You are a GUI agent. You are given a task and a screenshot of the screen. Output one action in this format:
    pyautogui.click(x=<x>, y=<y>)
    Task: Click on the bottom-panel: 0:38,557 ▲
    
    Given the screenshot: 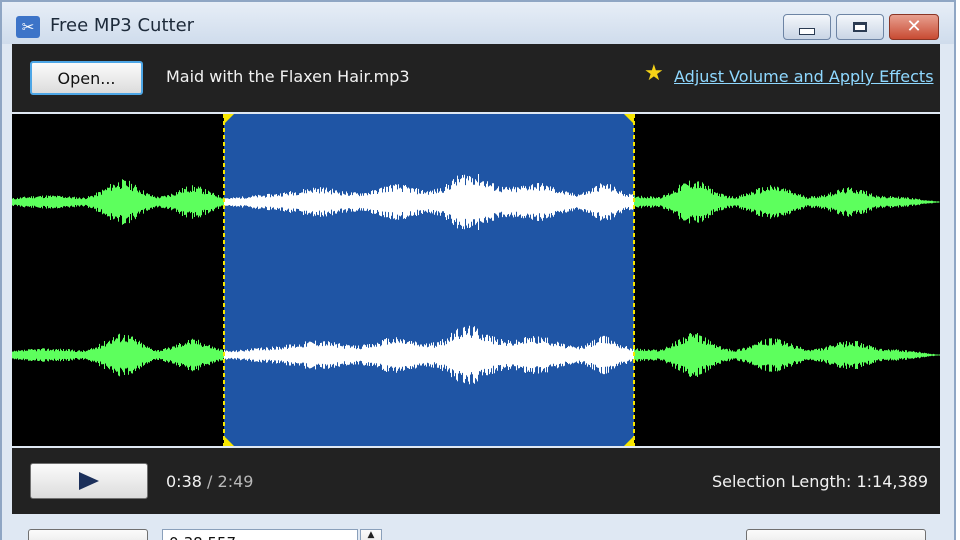 What is the action you would take?
    pyautogui.click(x=476, y=528)
    